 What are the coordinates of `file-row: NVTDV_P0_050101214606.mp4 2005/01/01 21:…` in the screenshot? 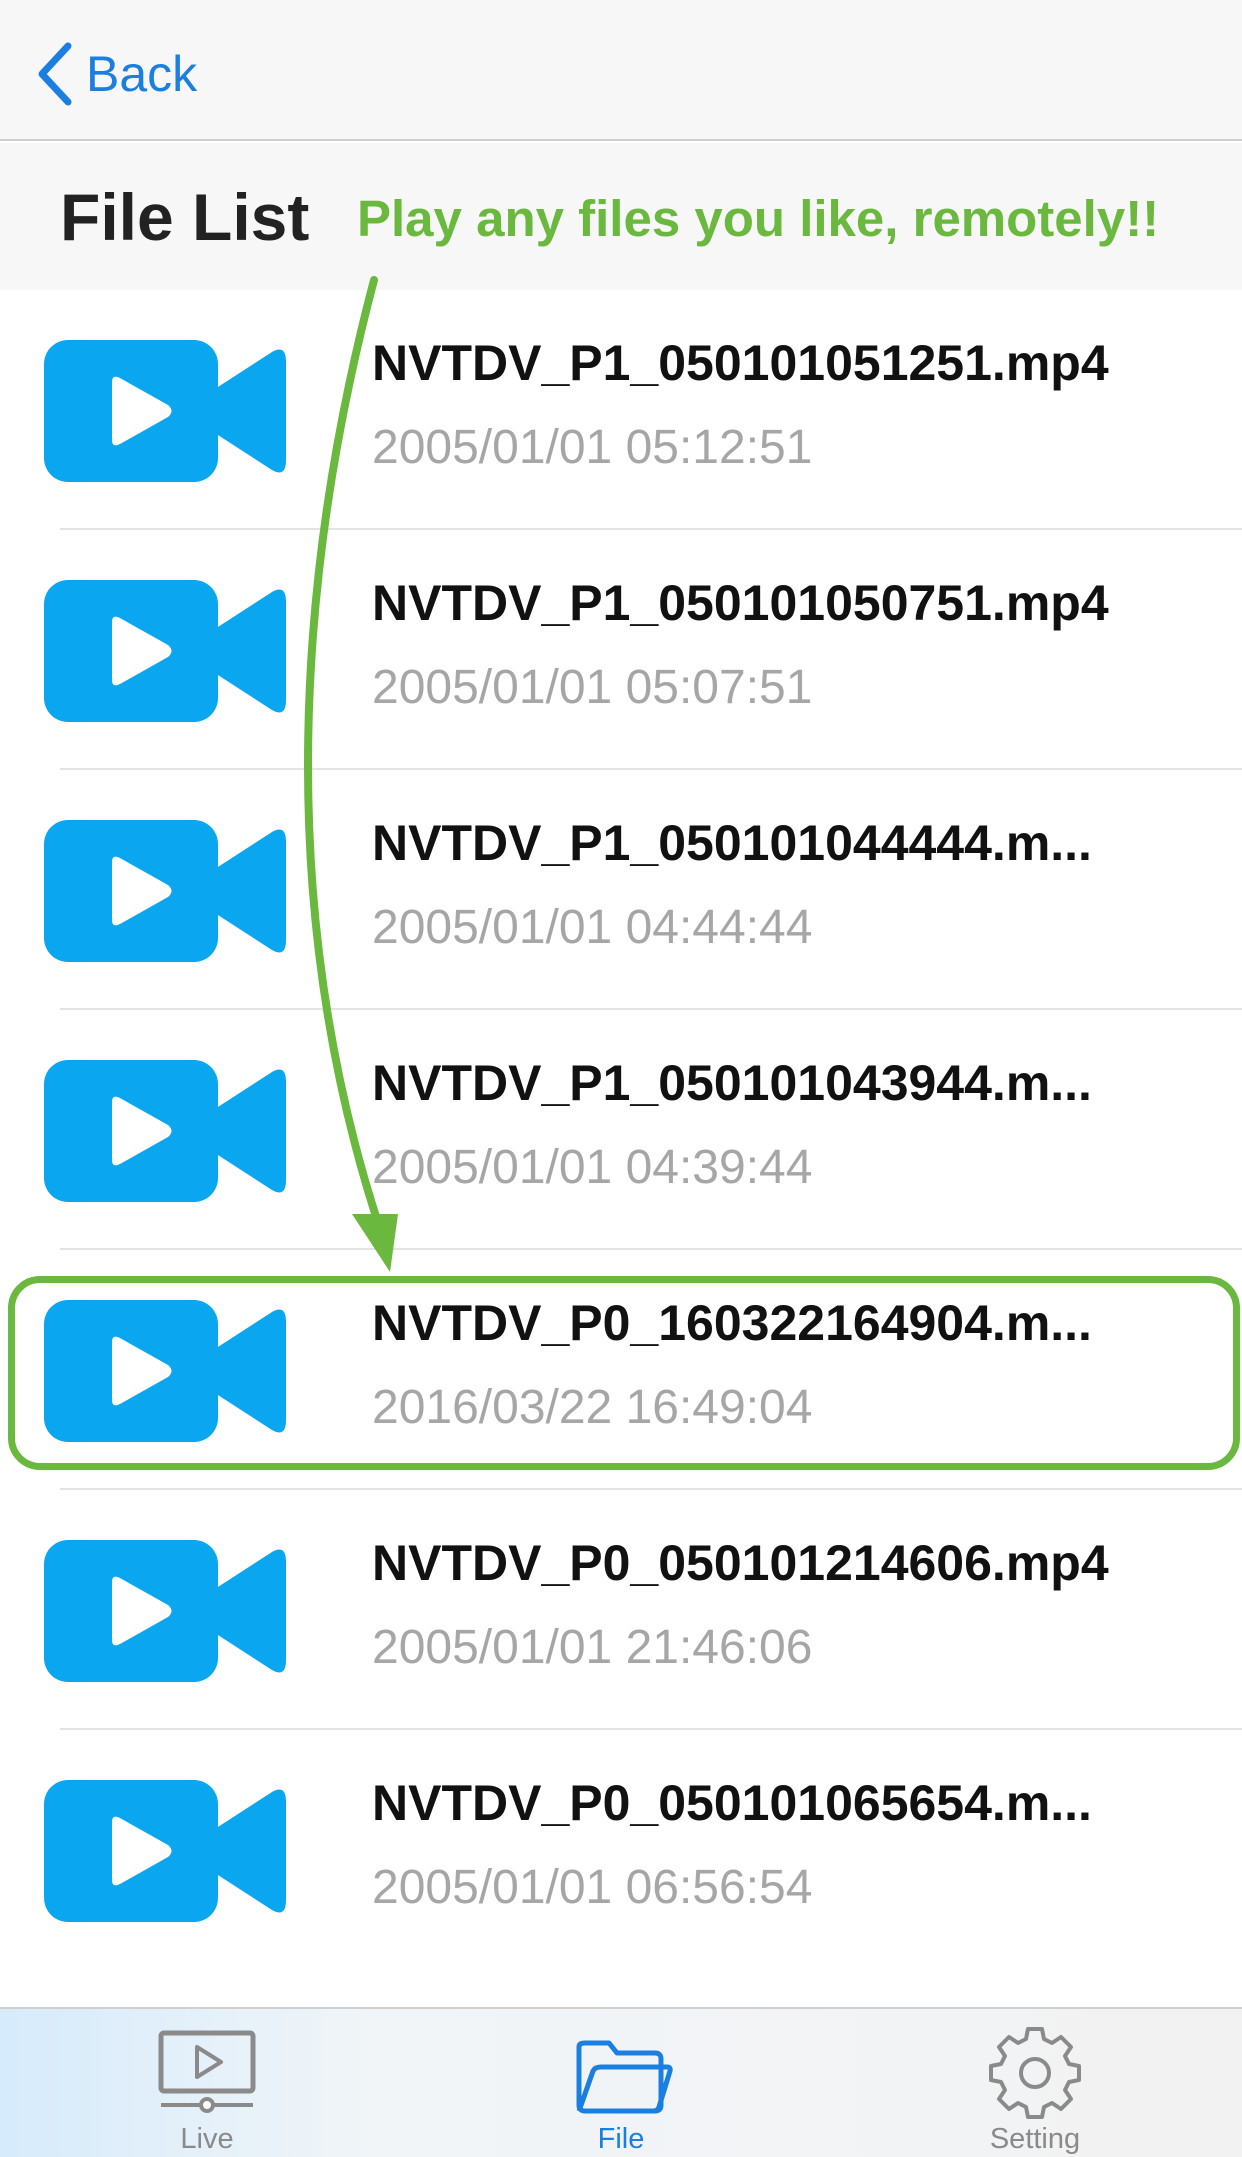 It's located at (621, 1610).